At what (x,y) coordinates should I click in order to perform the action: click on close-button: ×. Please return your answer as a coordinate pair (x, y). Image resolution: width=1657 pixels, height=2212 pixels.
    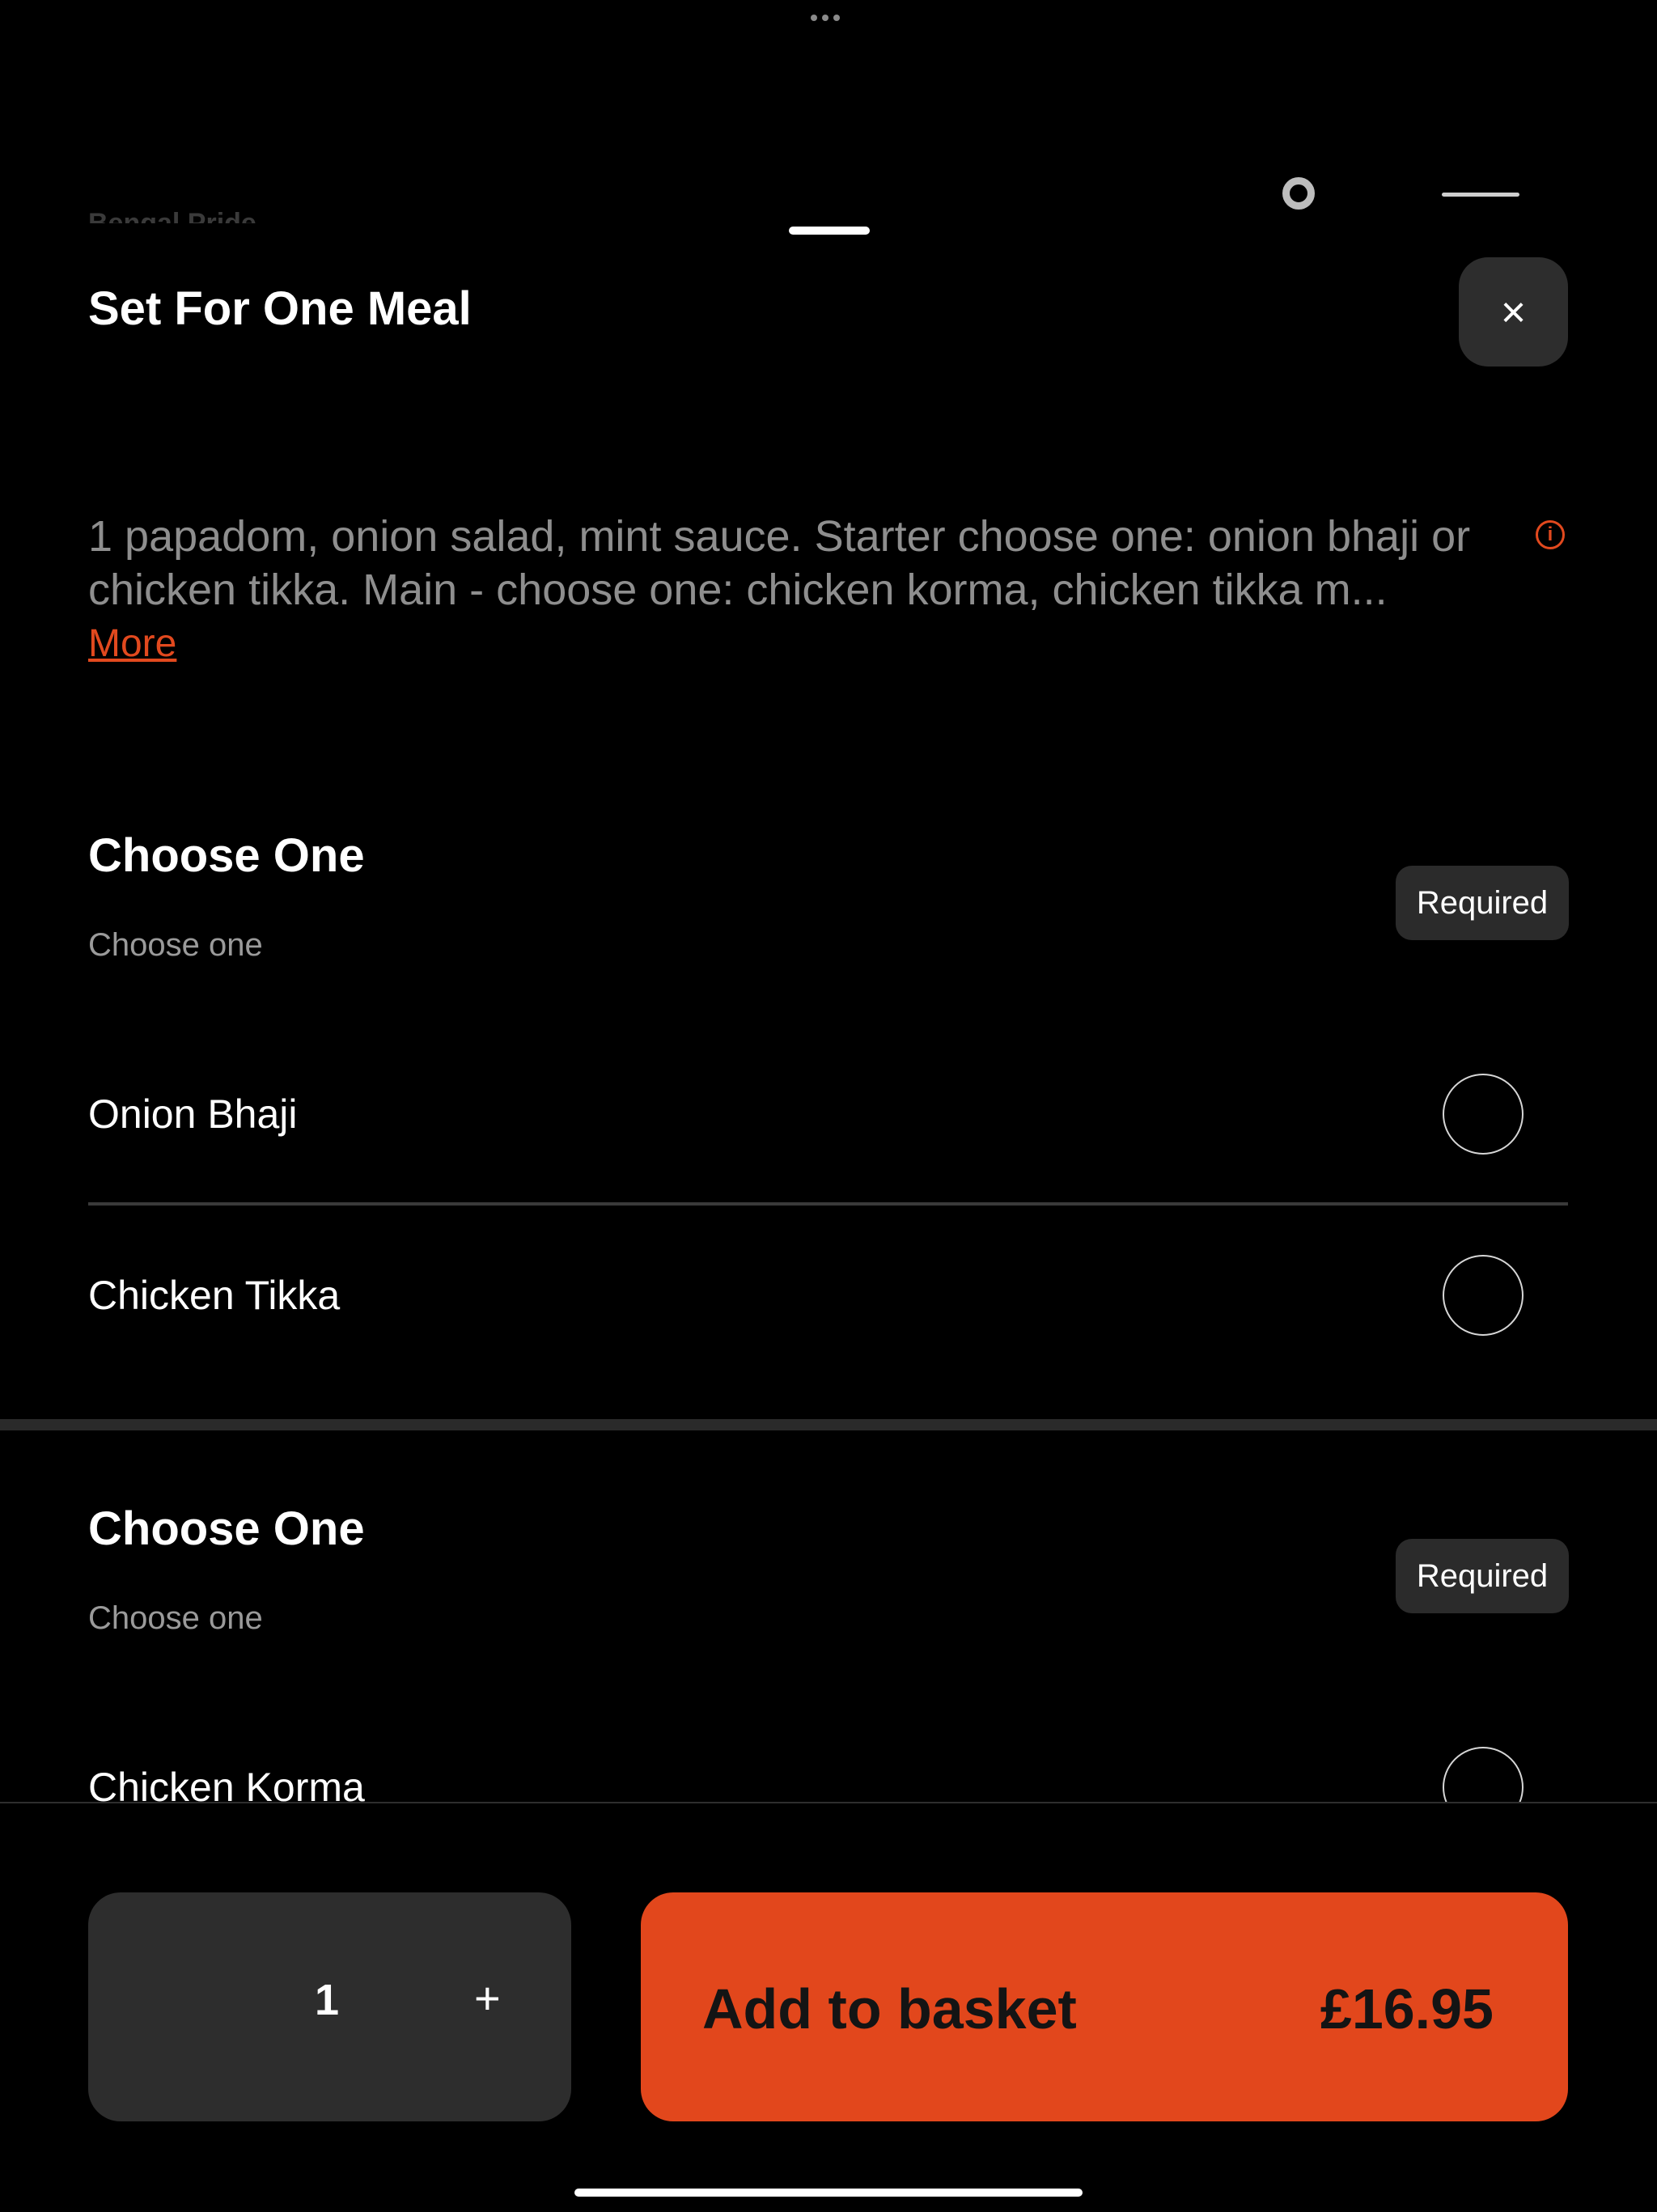
    Looking at the image, I should click on (1513, 312).